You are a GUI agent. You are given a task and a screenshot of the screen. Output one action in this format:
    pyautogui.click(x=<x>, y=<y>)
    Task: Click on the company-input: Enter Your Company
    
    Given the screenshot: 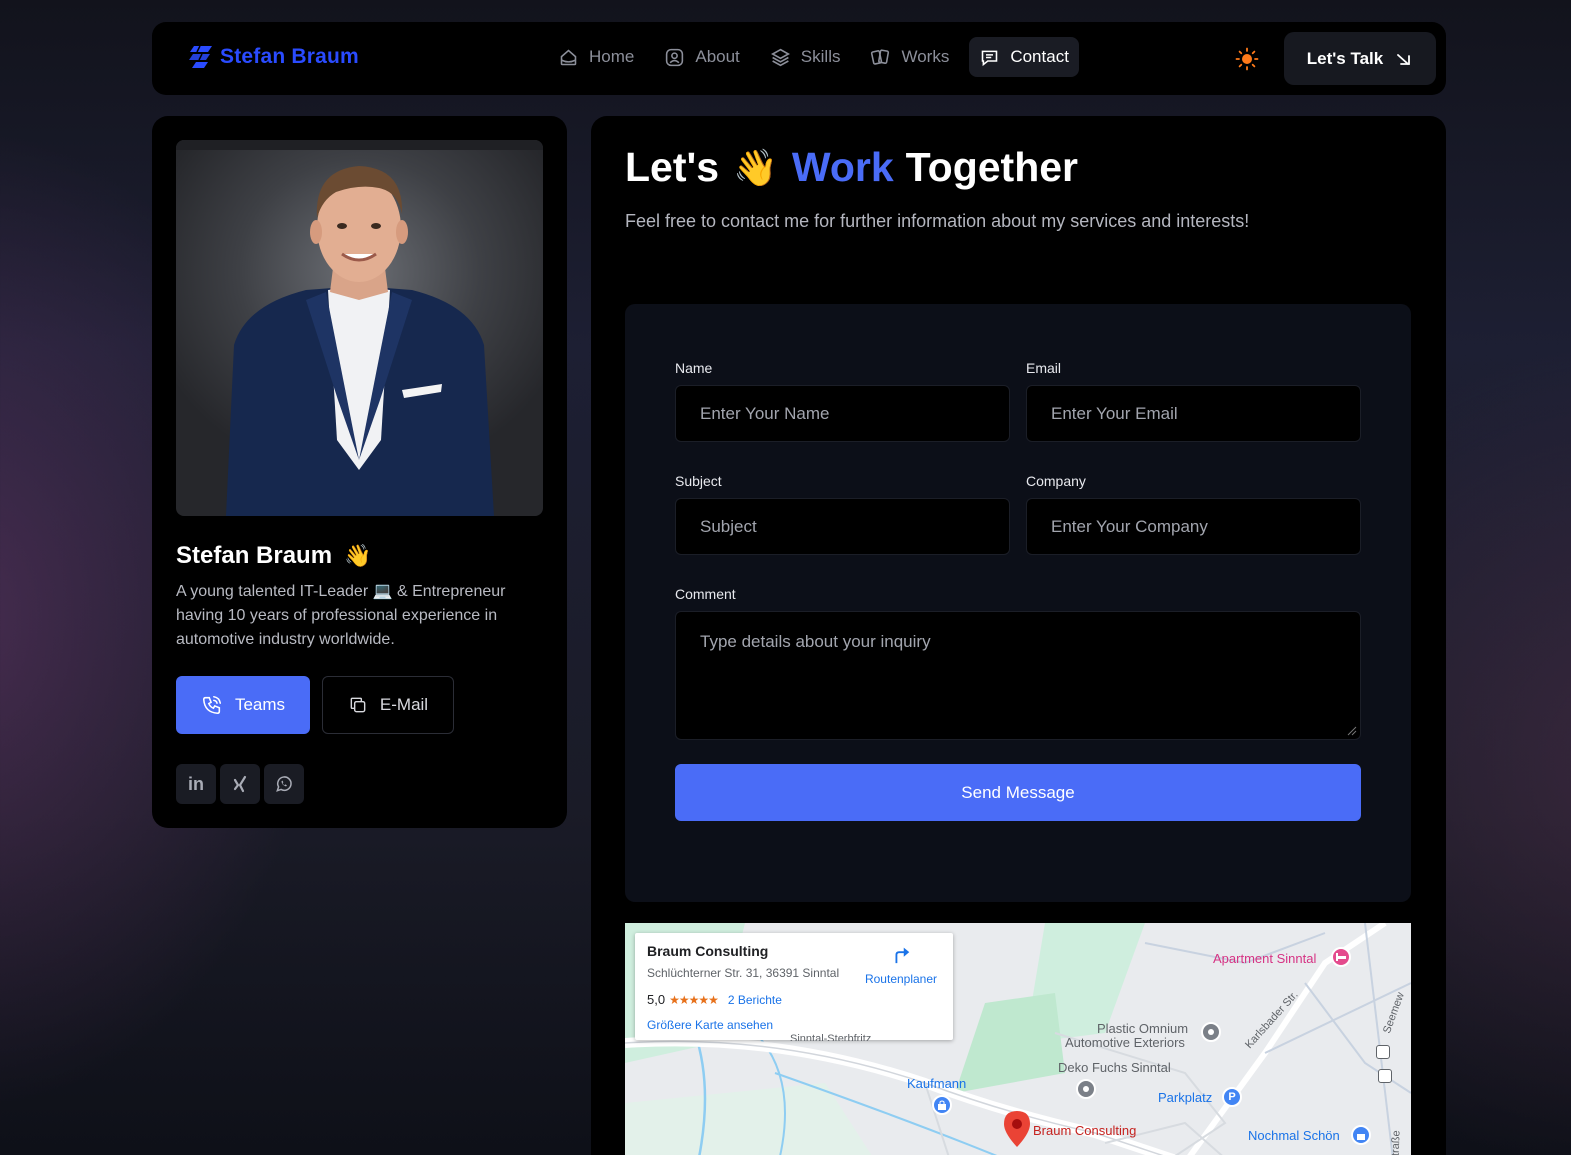 What is the action you would take?
    pyautogui.click(x=1193, y=526)
    